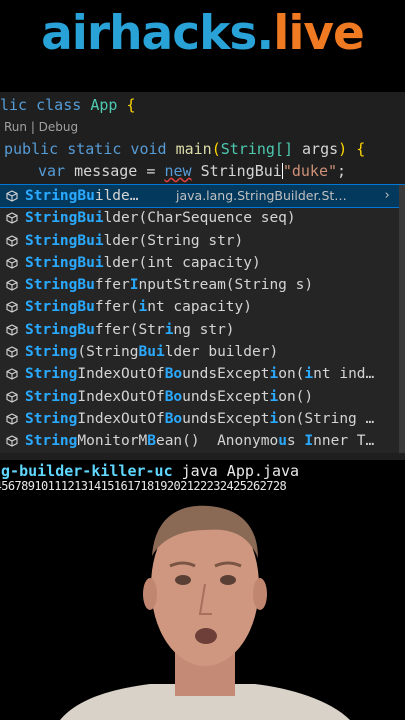 The image size is (405, 720). I want to click on brand-part1: airhacks., so click(157, 33).